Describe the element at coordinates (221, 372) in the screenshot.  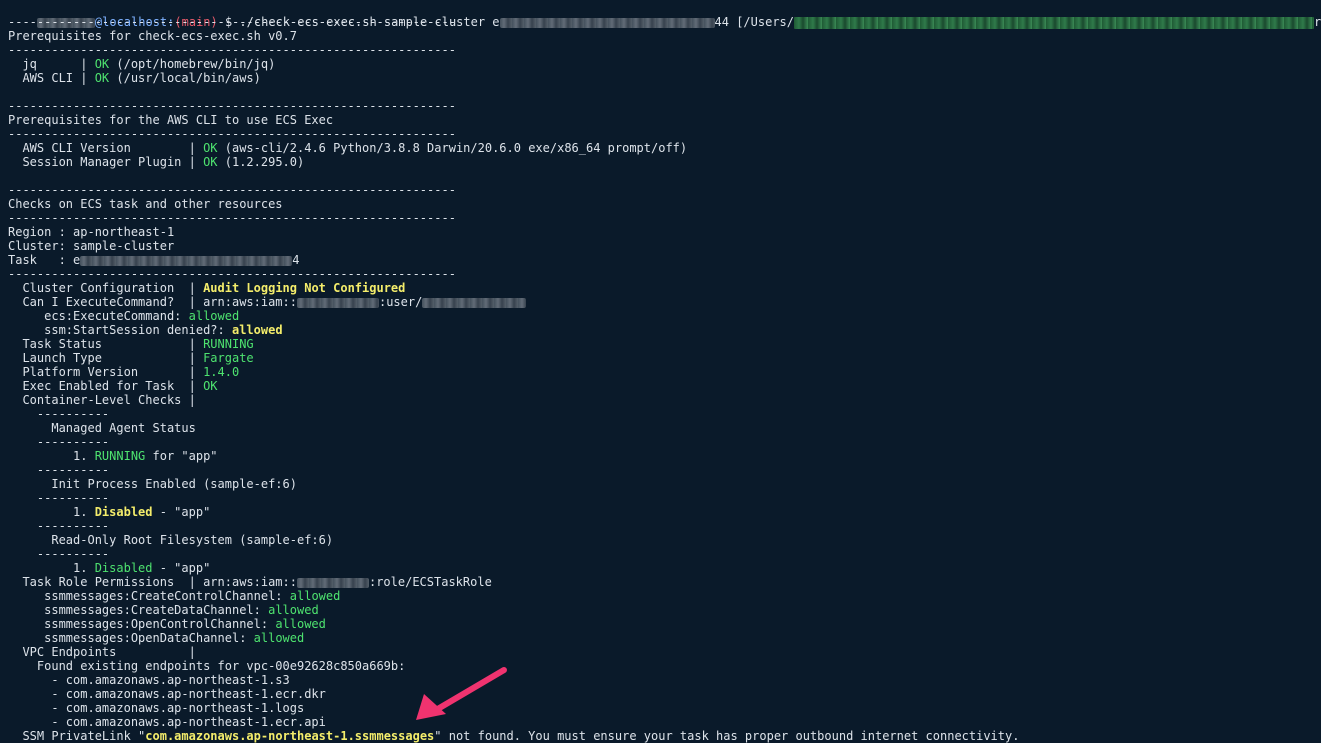
I see `platform-value: 1.4.0` at that location.